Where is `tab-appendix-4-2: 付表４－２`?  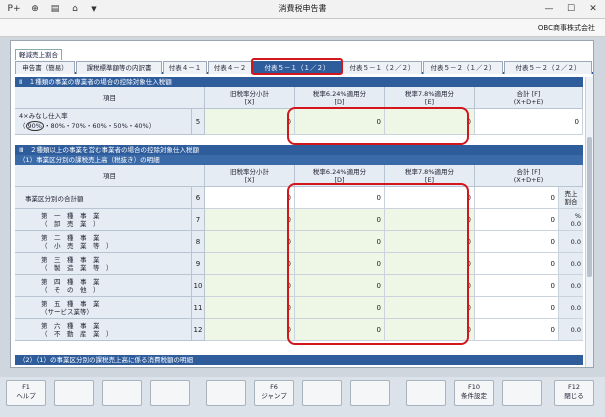
tab-appendix-4-2: 付表４－２ is located at coordinates (230, 67).